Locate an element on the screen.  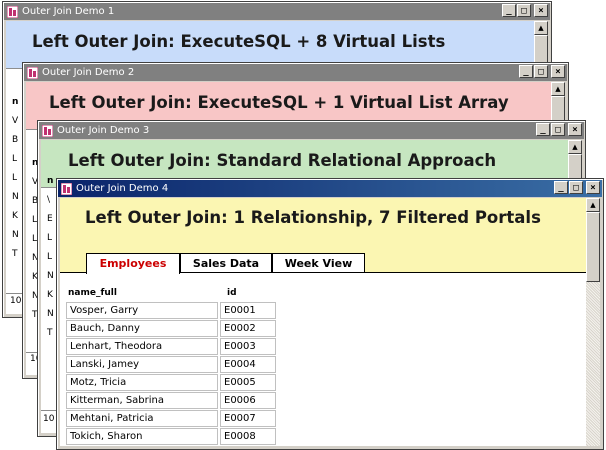
list-item: Mehtani, Patricia E0007 is located at coordinates (172, 419).